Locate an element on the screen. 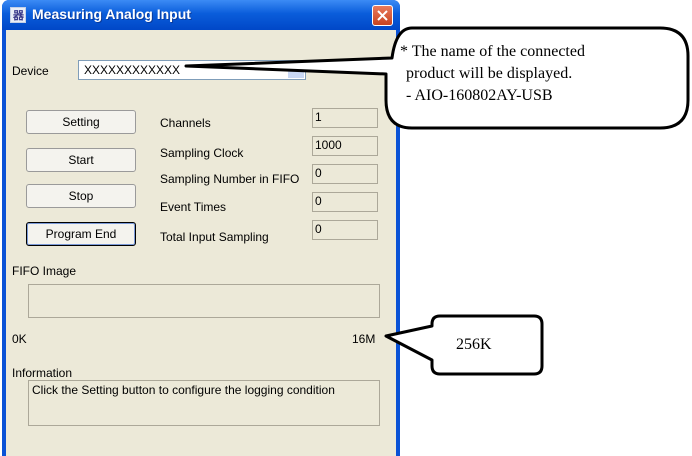 Image resolution: width=692 pixels, height=456 pixels. device-note-line2: product will be displayed. is located at coordinates (489, 73).